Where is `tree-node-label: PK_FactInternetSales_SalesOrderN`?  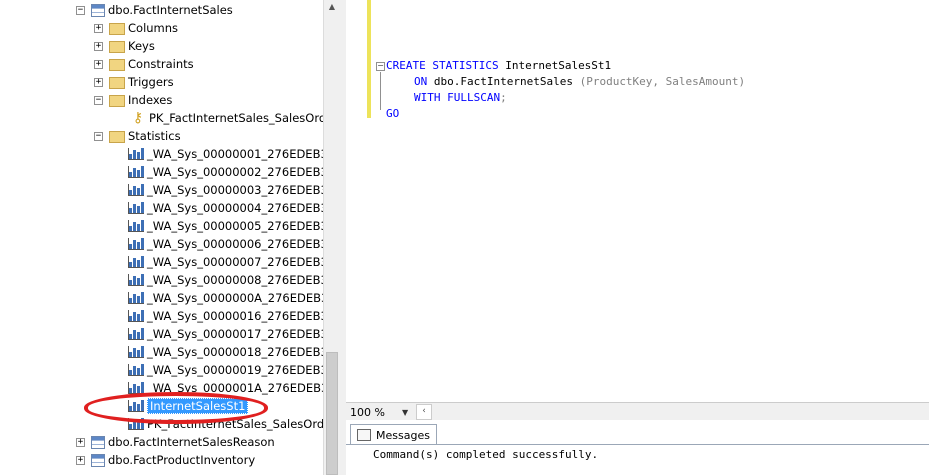 tree-node-label: PK_FactInternetSales_SalesOrderN is located at coordinates (236, 118).